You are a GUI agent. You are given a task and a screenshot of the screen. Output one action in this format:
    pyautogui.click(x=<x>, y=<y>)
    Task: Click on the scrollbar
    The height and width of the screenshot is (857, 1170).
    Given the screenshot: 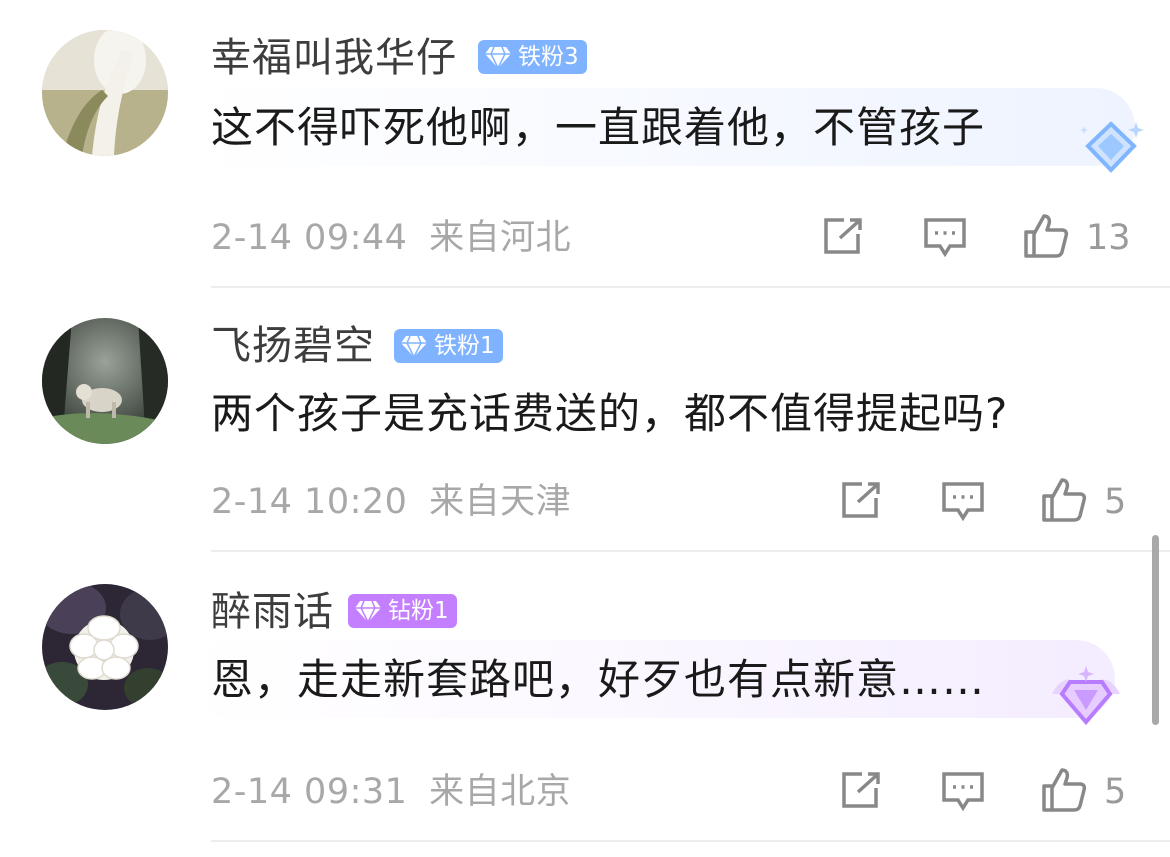 What is the action you would take?
    pyautogui.click(x=1155, y=630)
    